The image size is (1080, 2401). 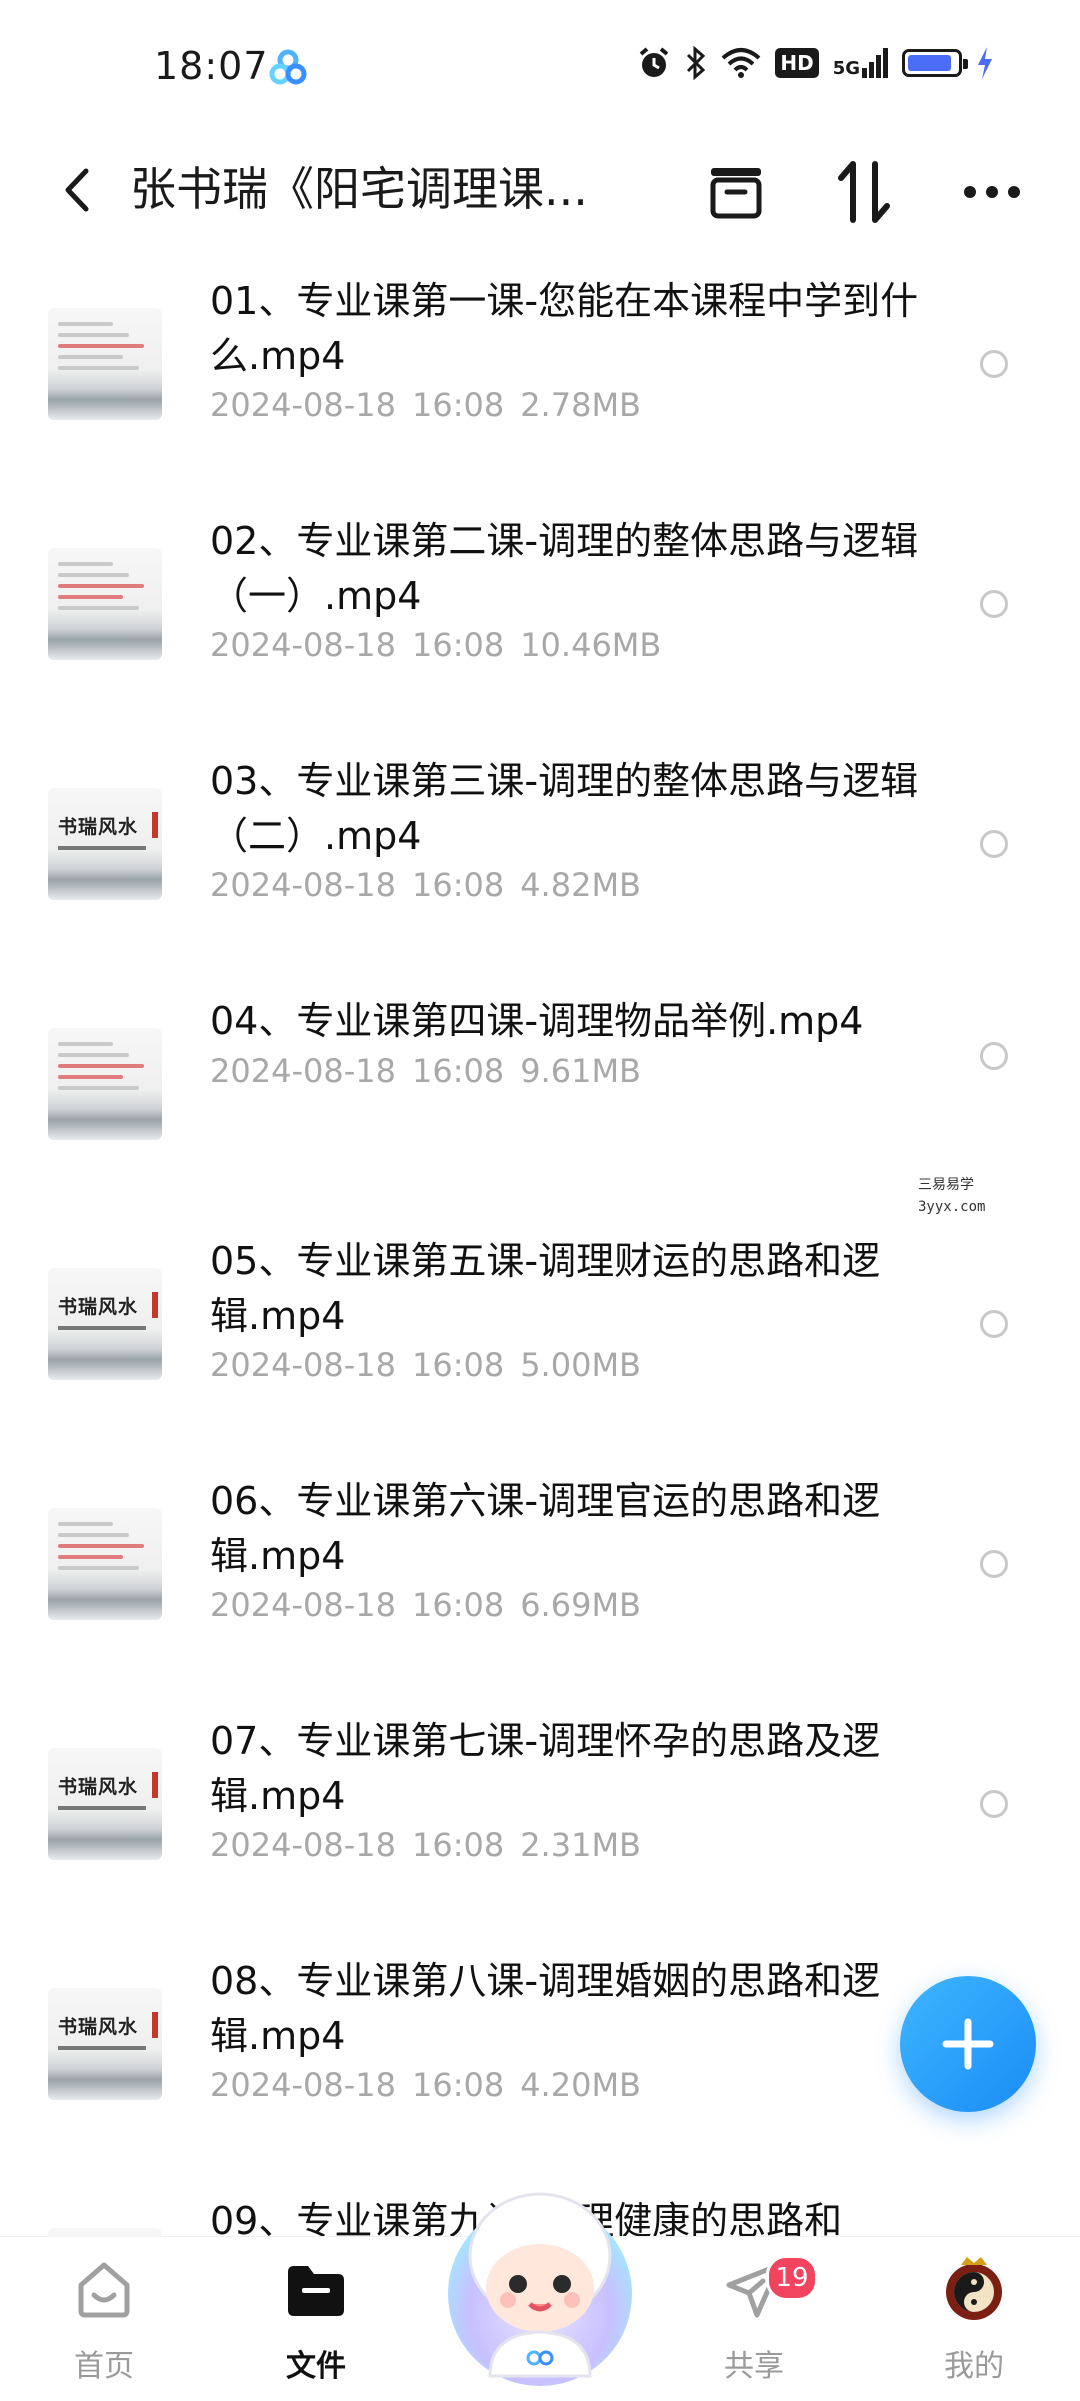 I want to click on battery-icon, so click(x=935, y=63).